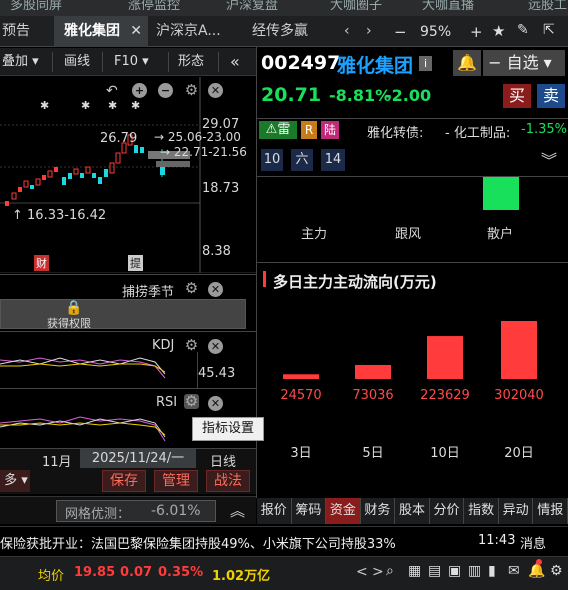 This screenshot has height=590, width=568. What do you see at coordinates (448, 6) in the screenshot?
I see `menu-item: 大咖直播` at bounding box center [448, 6].